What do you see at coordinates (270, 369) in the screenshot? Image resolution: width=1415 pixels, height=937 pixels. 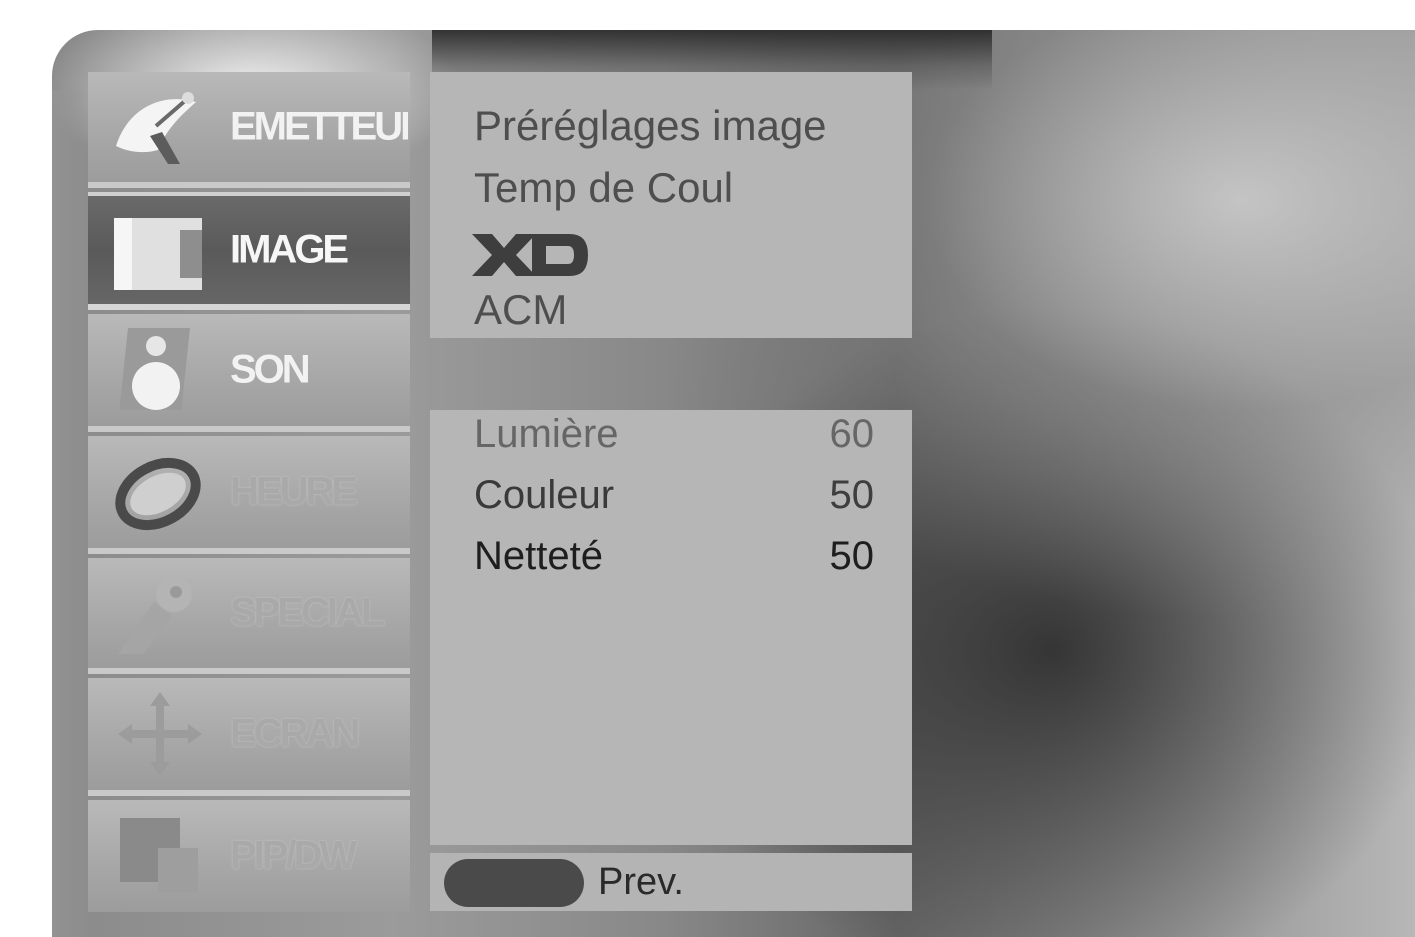 I see `menu-label: SON` at bounding box center [270, 369].